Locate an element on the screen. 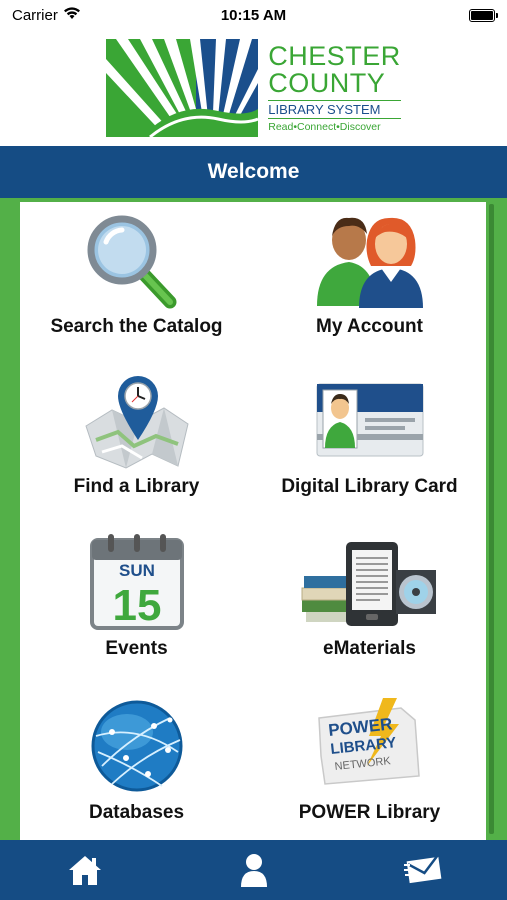  tab-home is located at coordinates (85, 870).